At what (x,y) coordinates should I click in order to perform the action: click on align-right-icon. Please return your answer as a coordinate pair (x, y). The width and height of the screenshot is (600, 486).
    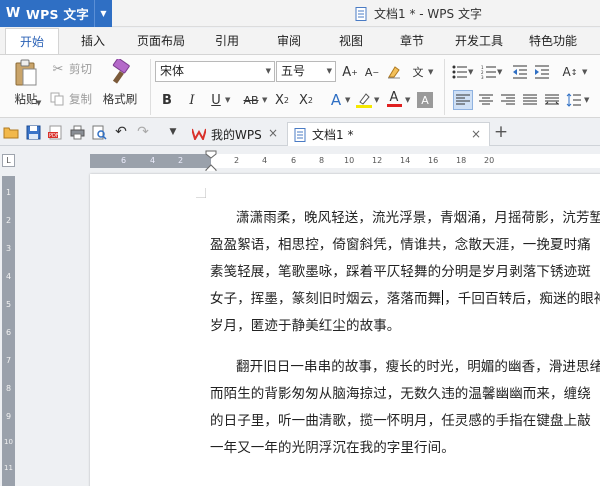
    Looking at the image, I should click on (508, 100).